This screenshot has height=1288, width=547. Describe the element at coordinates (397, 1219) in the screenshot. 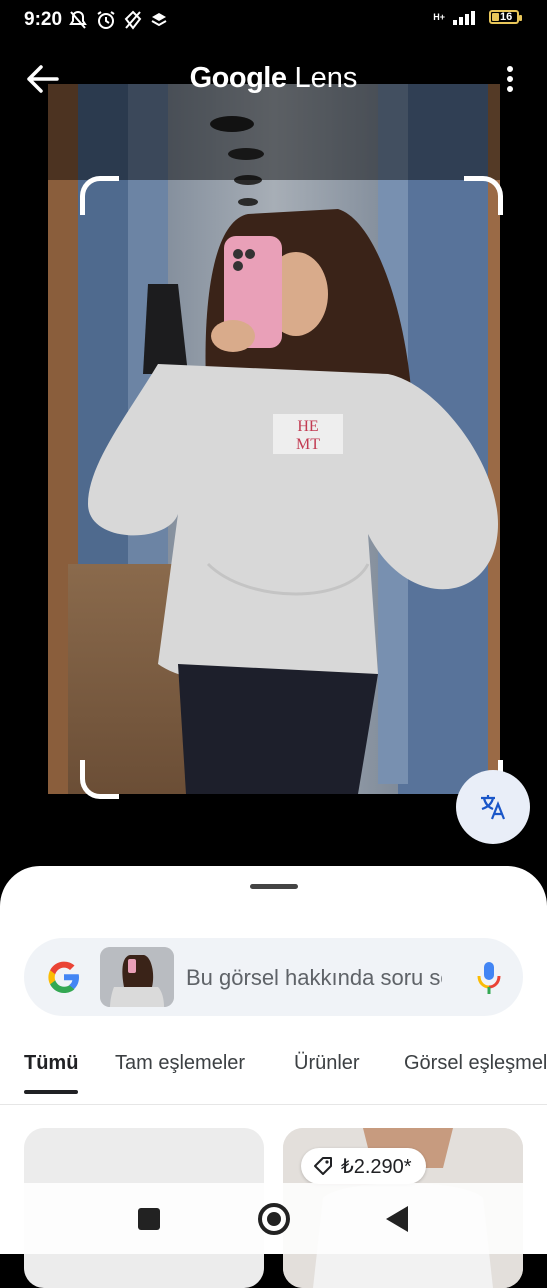

I see `back-triangle-icon` at that location.